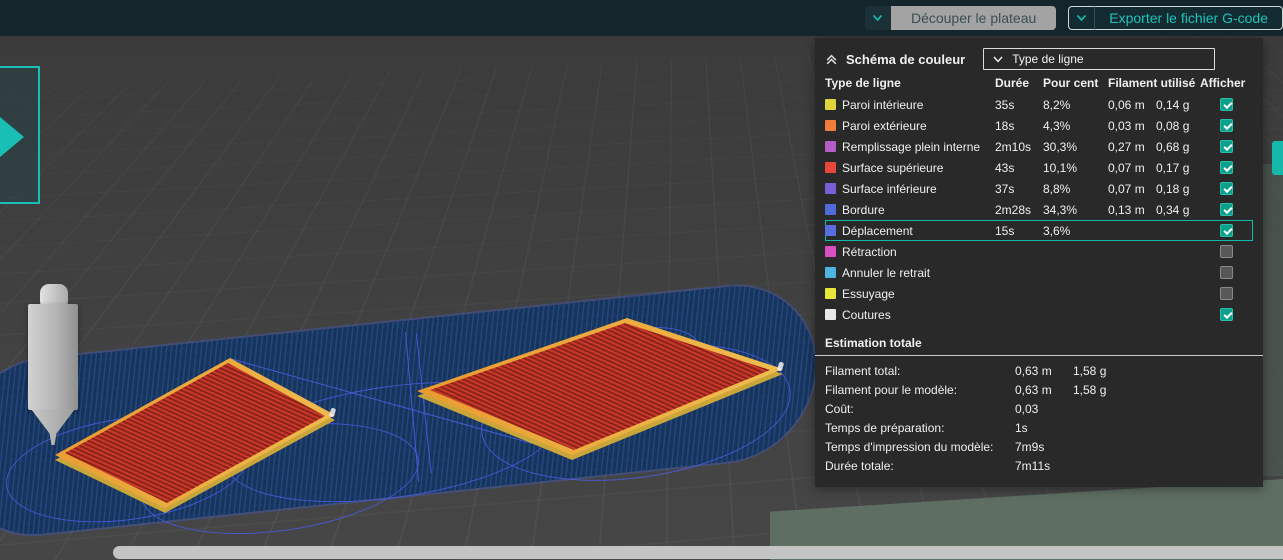  Describe the element at coordinates (910, 231) in the screenshot. I see `line-type-cell: Déplacement` at that location.